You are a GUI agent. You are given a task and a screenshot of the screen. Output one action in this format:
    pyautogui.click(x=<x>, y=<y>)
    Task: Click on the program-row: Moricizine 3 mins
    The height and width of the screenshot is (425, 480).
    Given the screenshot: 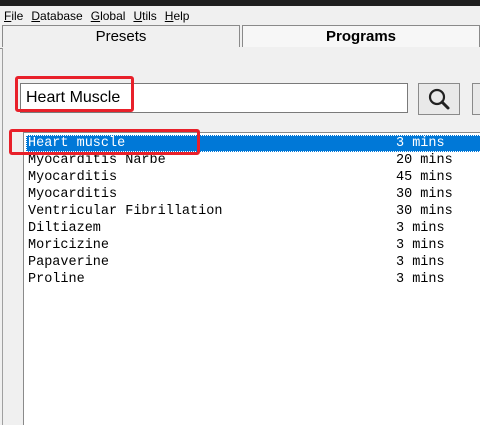 What is the action you would take?
    pyautogui.click(x=253, y=245)
    